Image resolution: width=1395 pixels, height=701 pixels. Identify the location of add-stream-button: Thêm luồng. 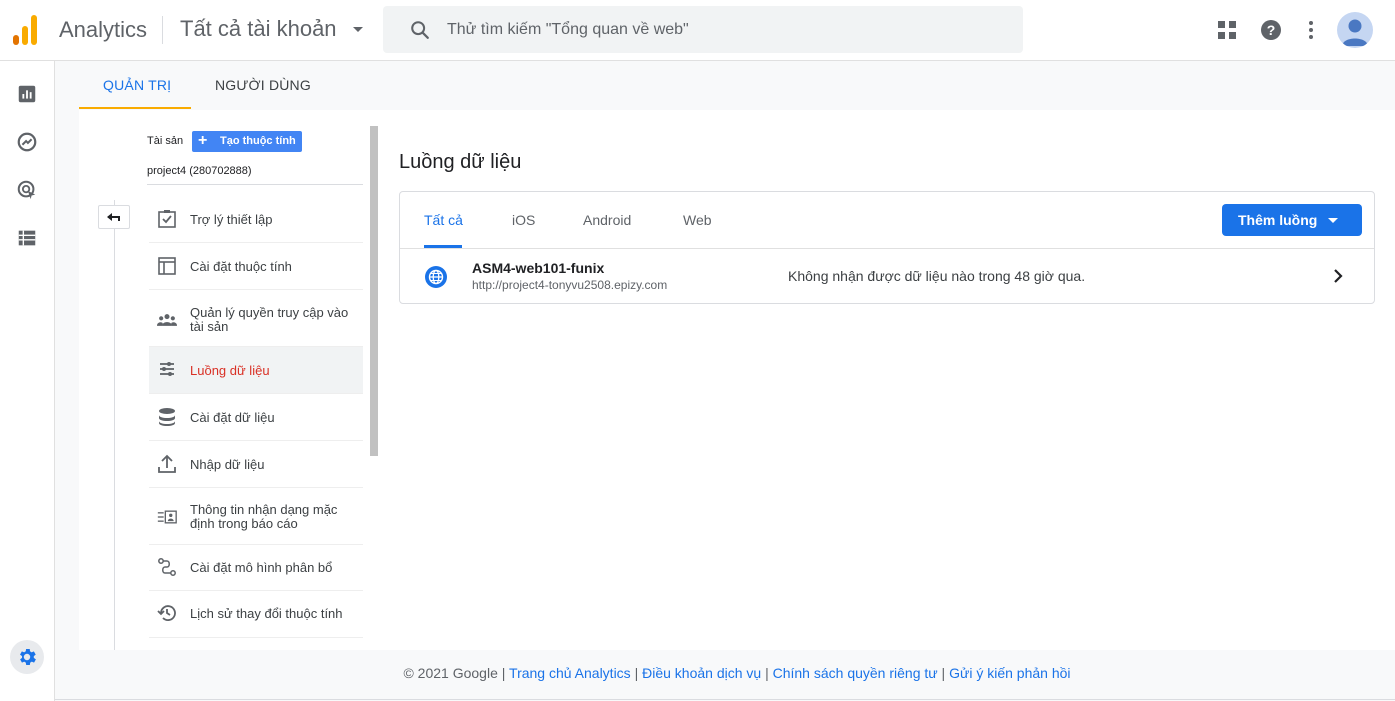
(1292, 220).